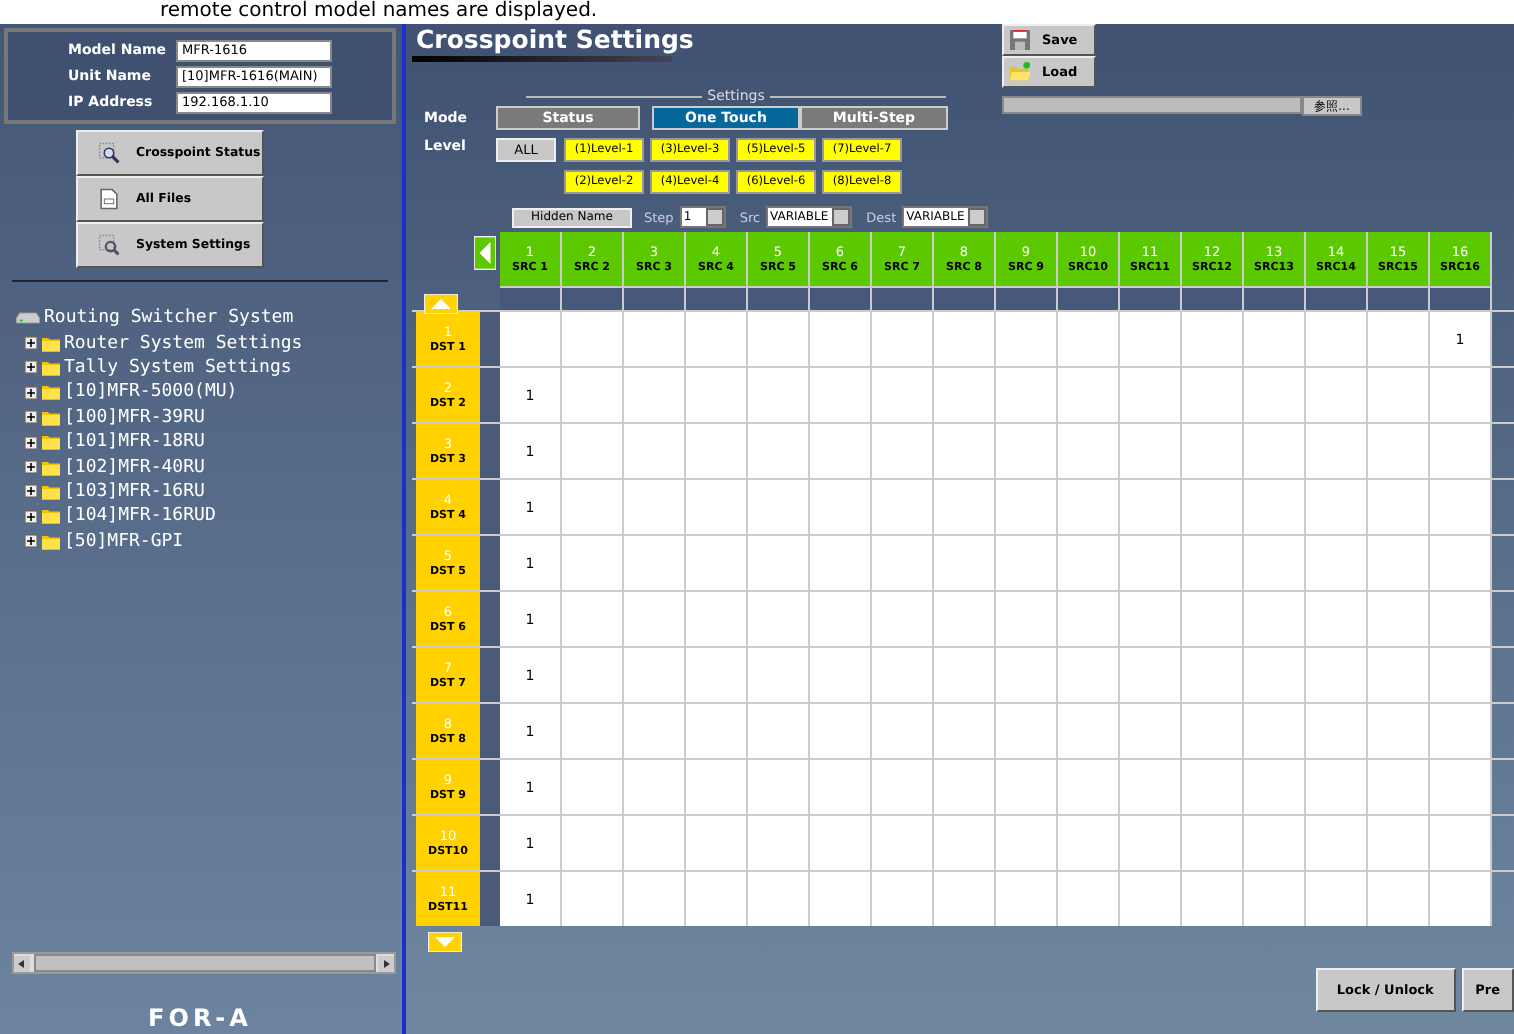  Describe the element at coordinates (169, 318) in the screenshot. I see `tree-item: Routing Switcher System` at that location.